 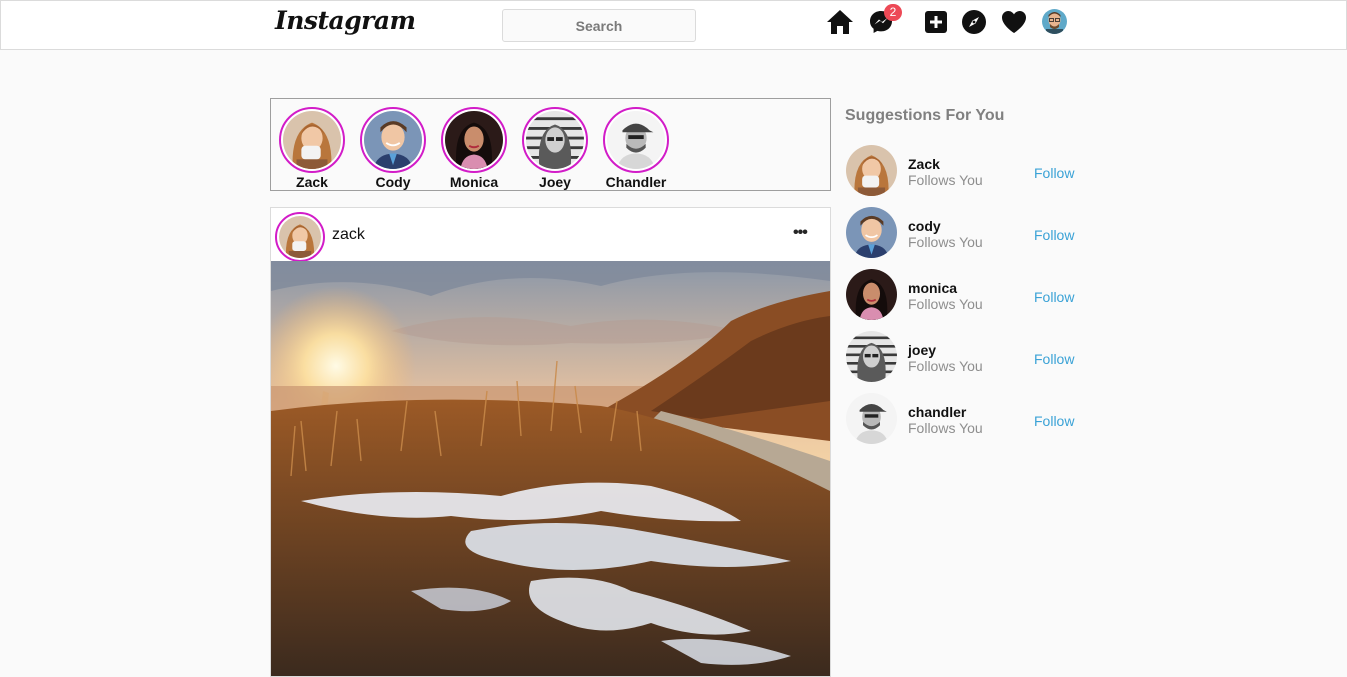 What do you see at coordinates (555, 182) in the screenshot?
I see `story-label: Joey` at bounding box center [555, 182].